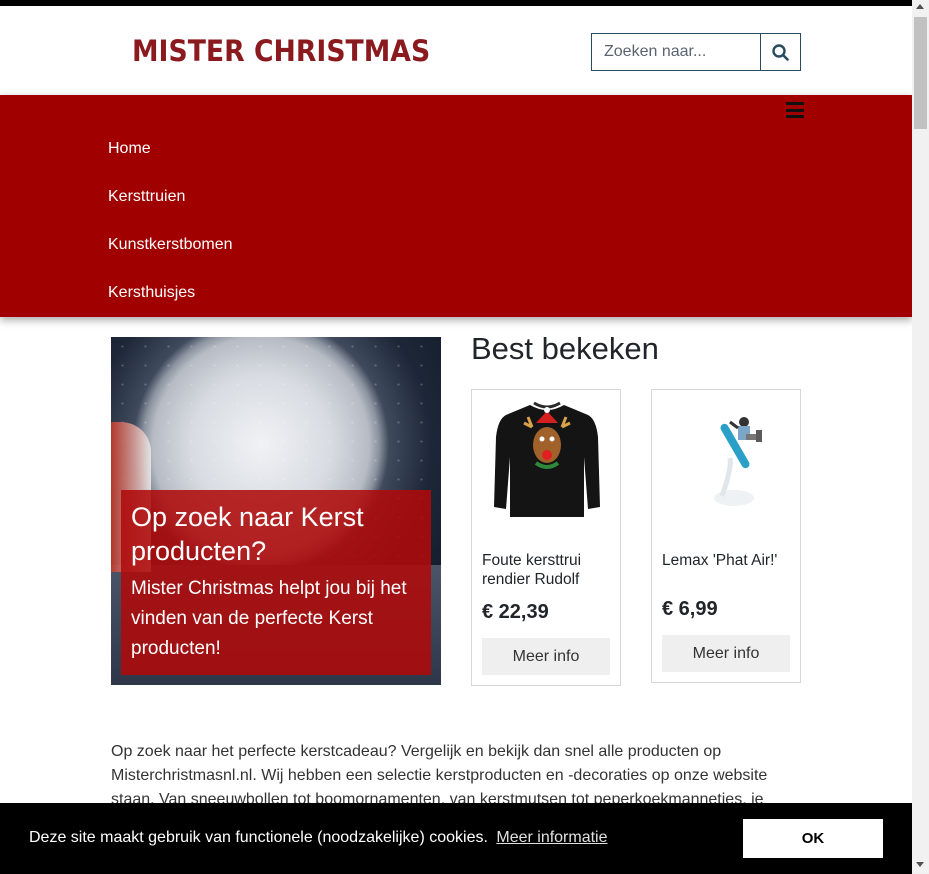 The height and width of the screenshot is (874, 929). Describe the element at coordinates (920, 6) in the screenshot. I see `scroll-up-arrow-icon` at that location.